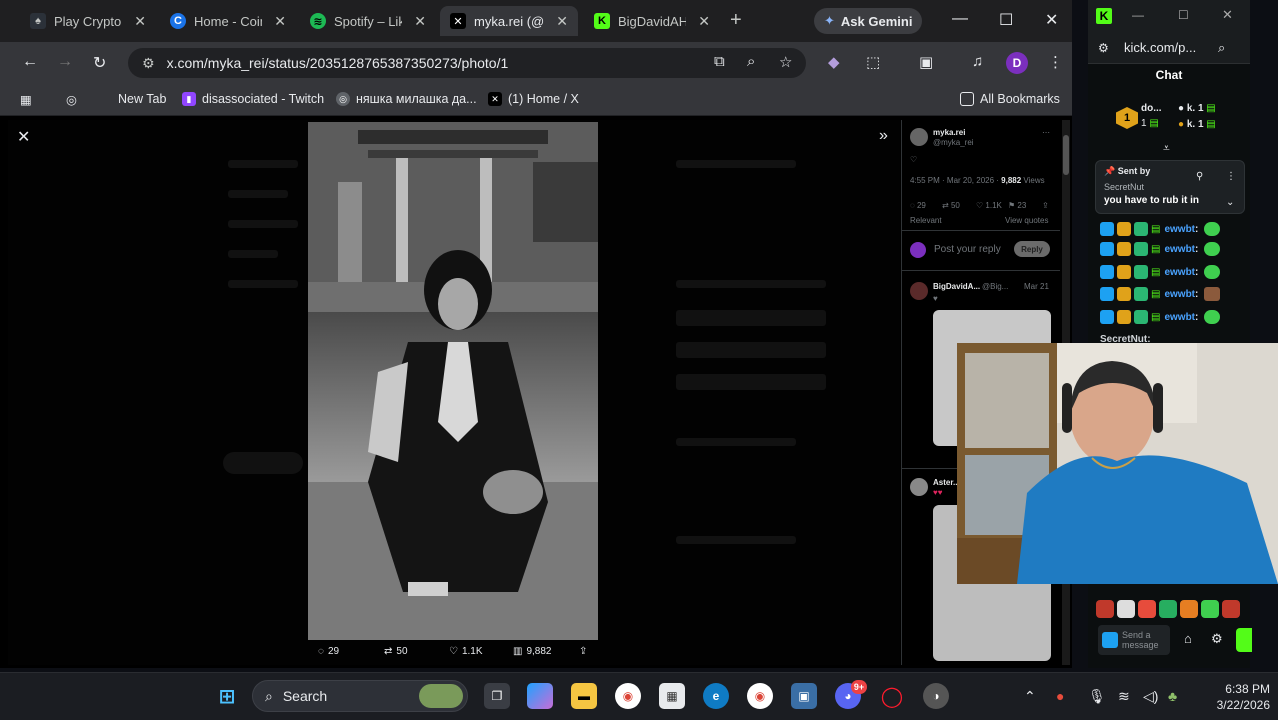 This screenshot has height=720, width=1278. Describe the element at coordinates (760, 696) in the screenshot. I see `chrome-profile-icon: ◉` at that location.